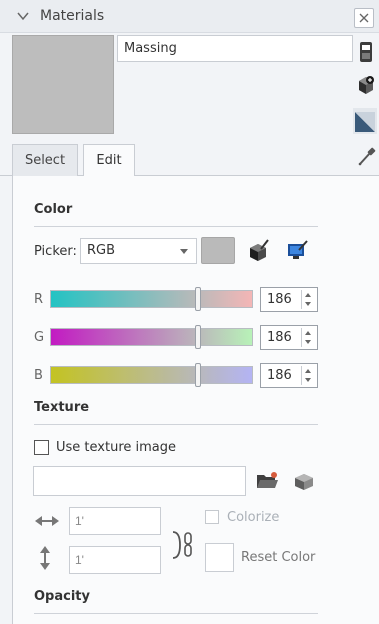  I want to click on tab-select: Select, so click(45, 160).